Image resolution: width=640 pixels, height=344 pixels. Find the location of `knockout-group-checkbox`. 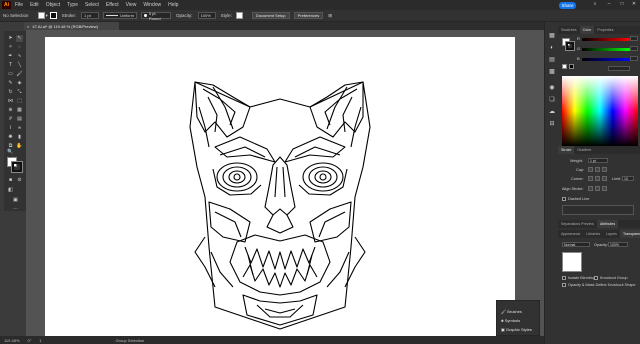

knockout-group-checkbox is located at coordinates (596, 278).